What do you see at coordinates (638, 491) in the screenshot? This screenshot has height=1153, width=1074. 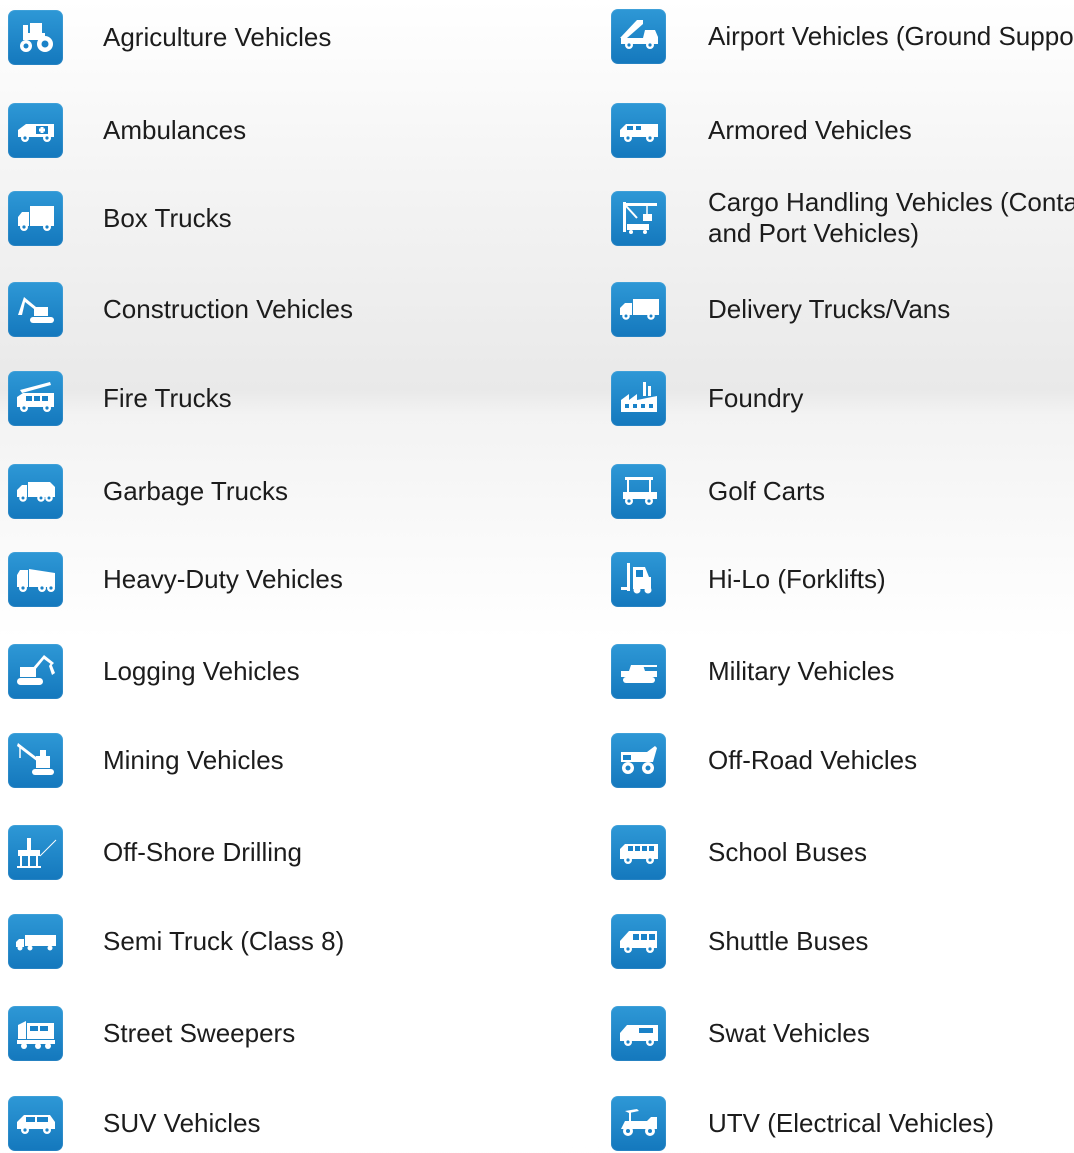 I see `golf-cart-icon` at bounding box center [638, 491].